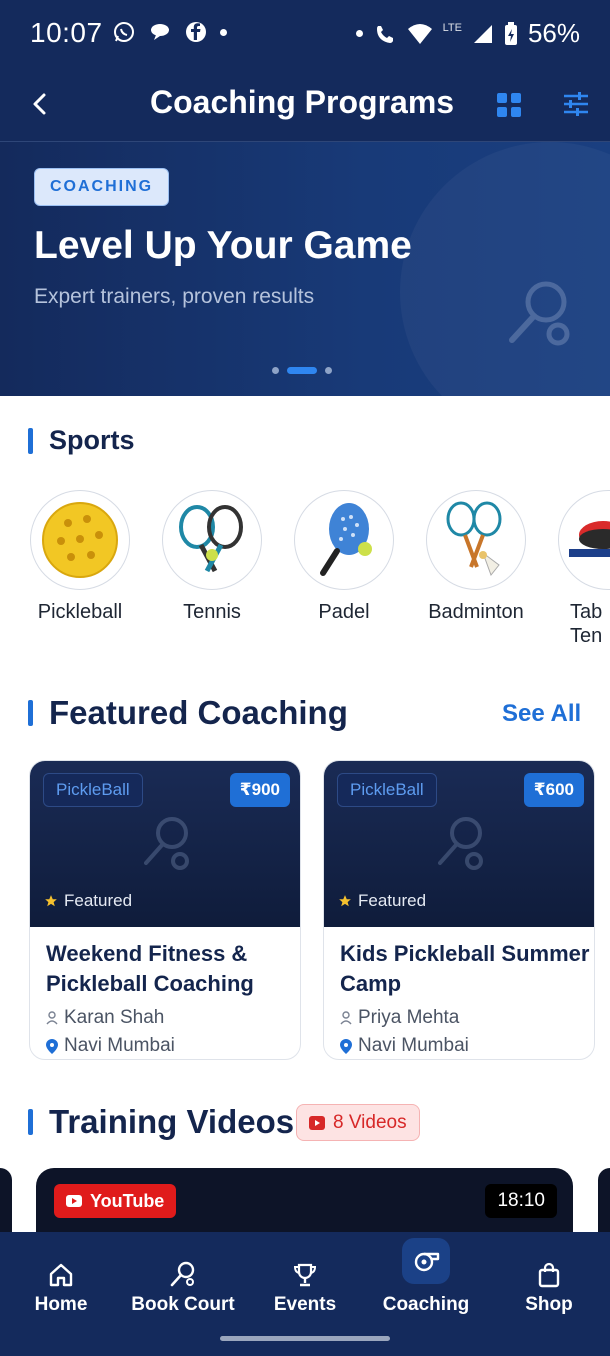 The height and width of the screenshot is (1356, 610). What do you see at coordinates (476, 540) in the screenshot?
I see `badminton-icon` at bounding box center [476, 540].